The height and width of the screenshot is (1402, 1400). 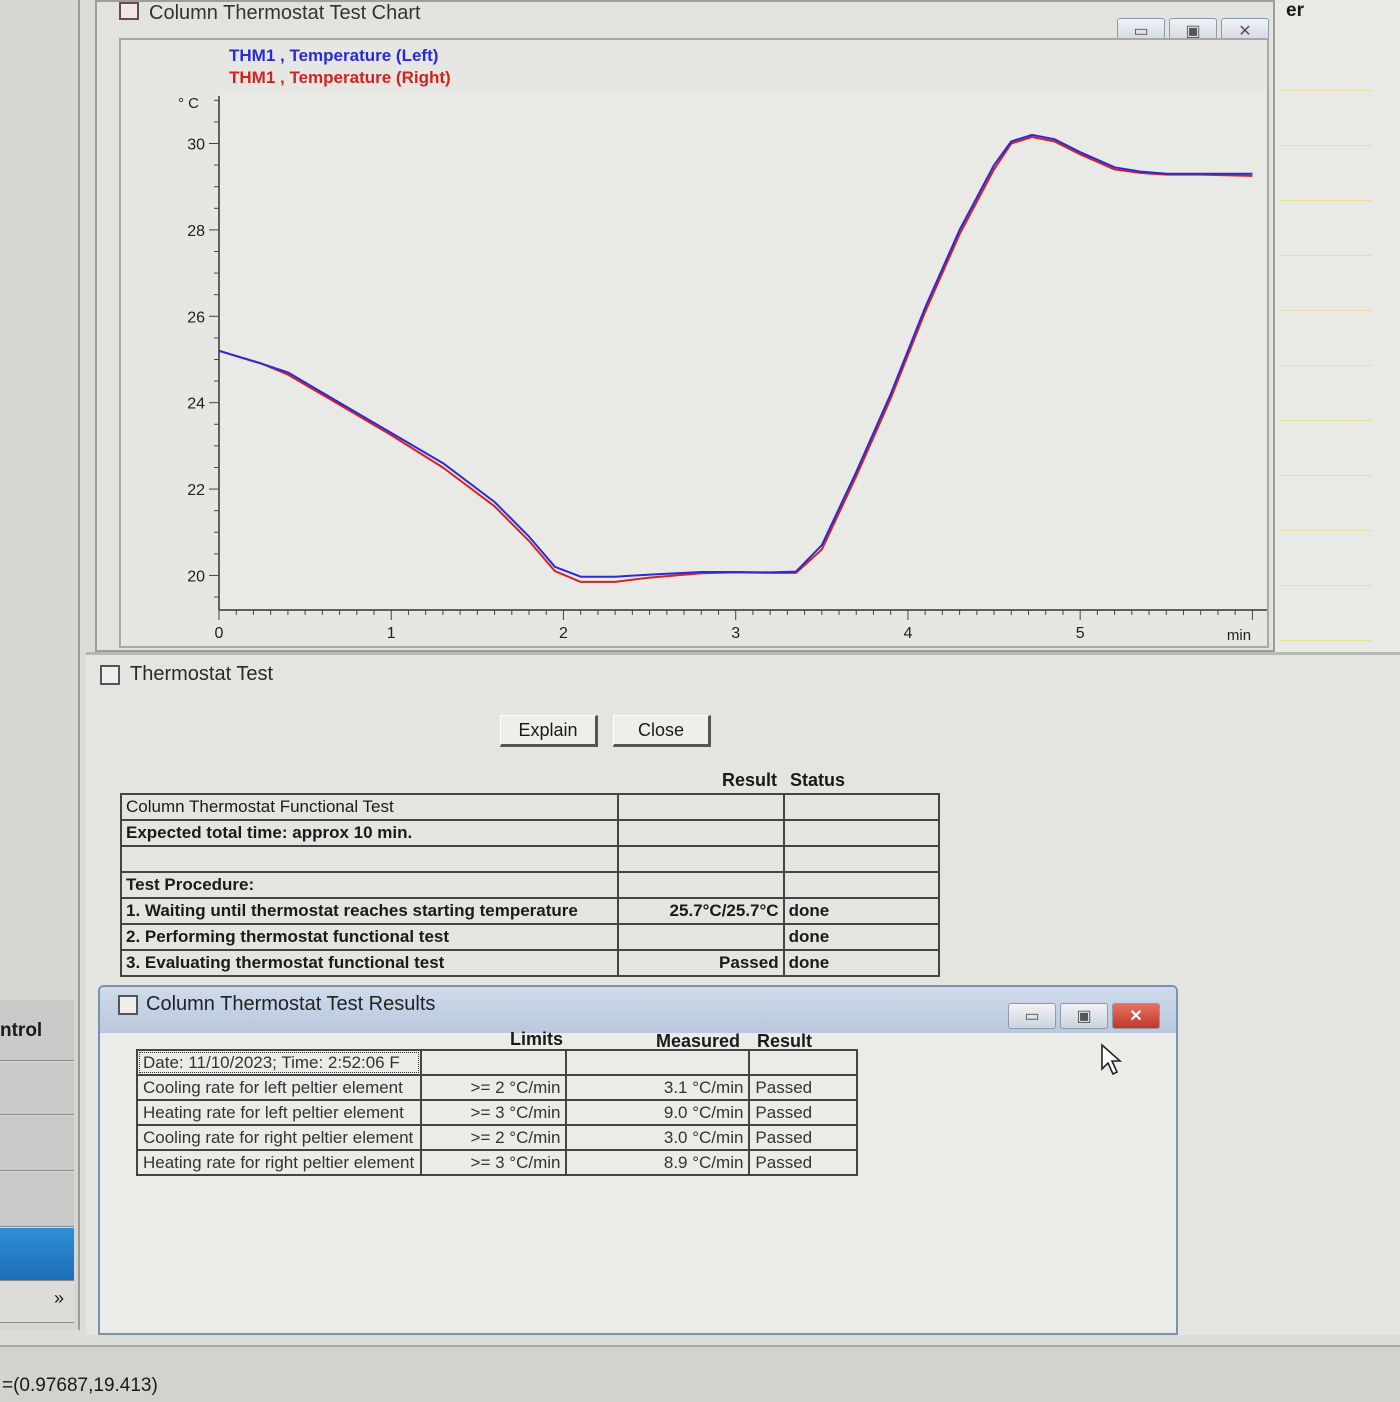 What do you see at coordinates (21, 1030) in the screenshot?
I see `left-nav-label: ntrol` at bounding box center [21, 1030].